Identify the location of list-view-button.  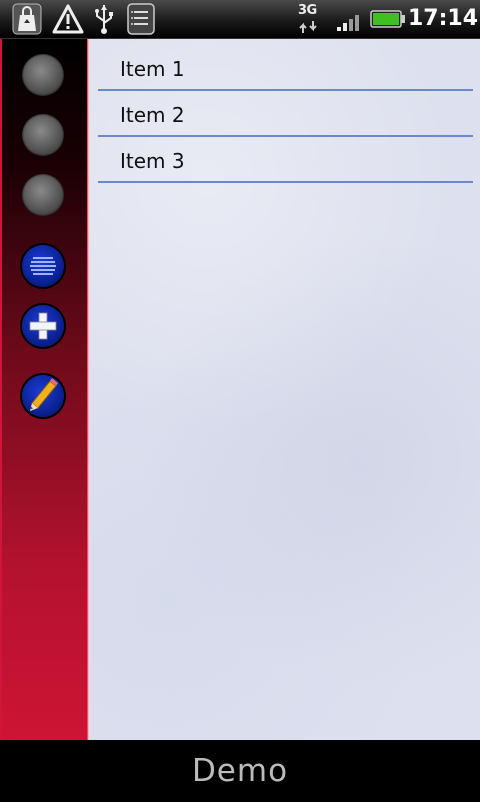
(43, 266).